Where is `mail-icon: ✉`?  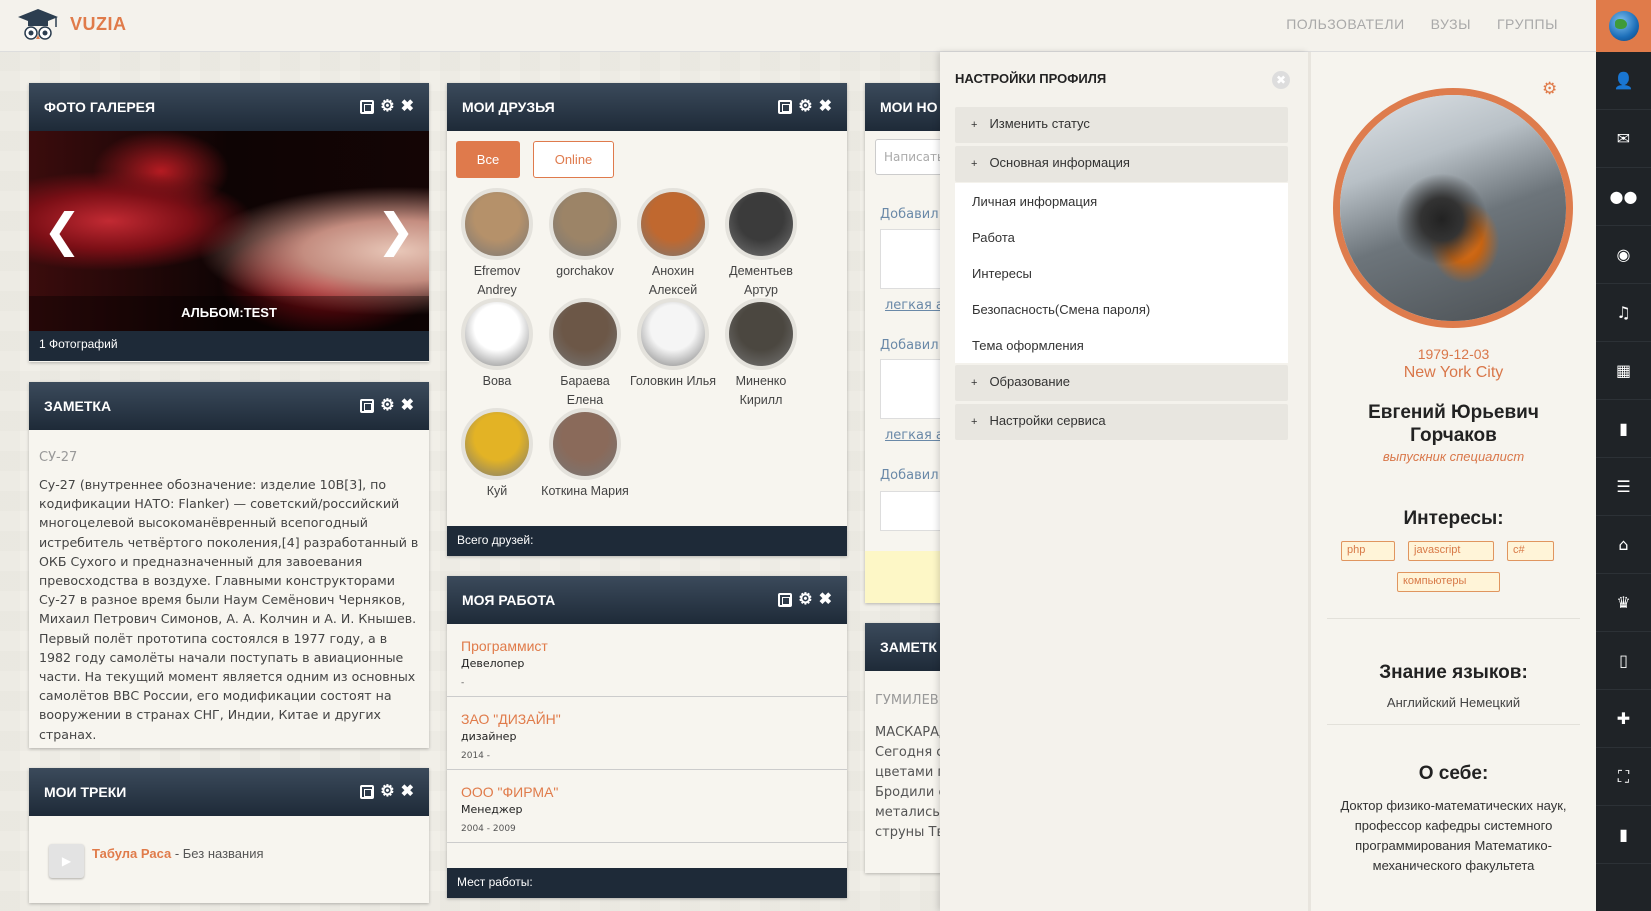 mail-icon: ✉ is located at coordinates (1623, 139).